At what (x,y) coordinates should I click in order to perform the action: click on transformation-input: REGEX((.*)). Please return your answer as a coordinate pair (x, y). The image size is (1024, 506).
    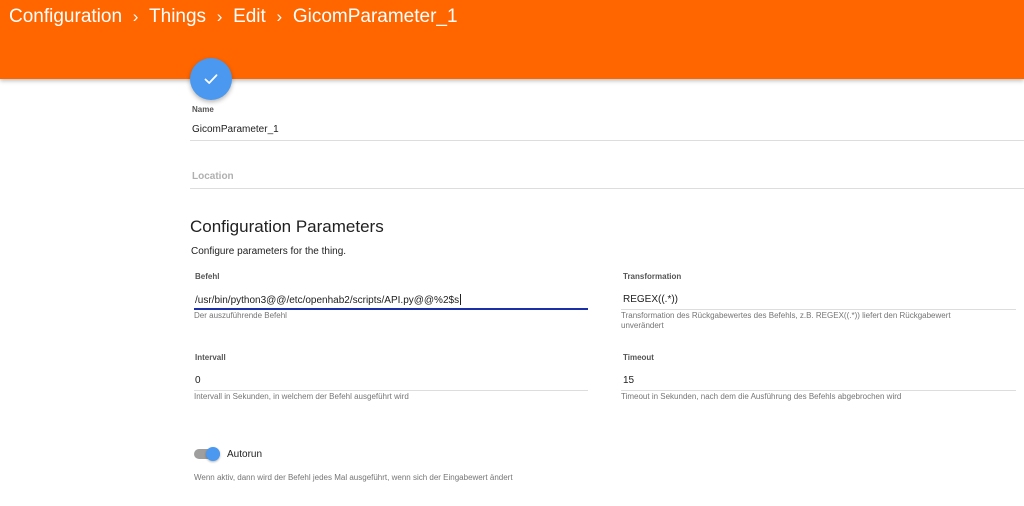
    Looking at the image, I should click on (650, 299).